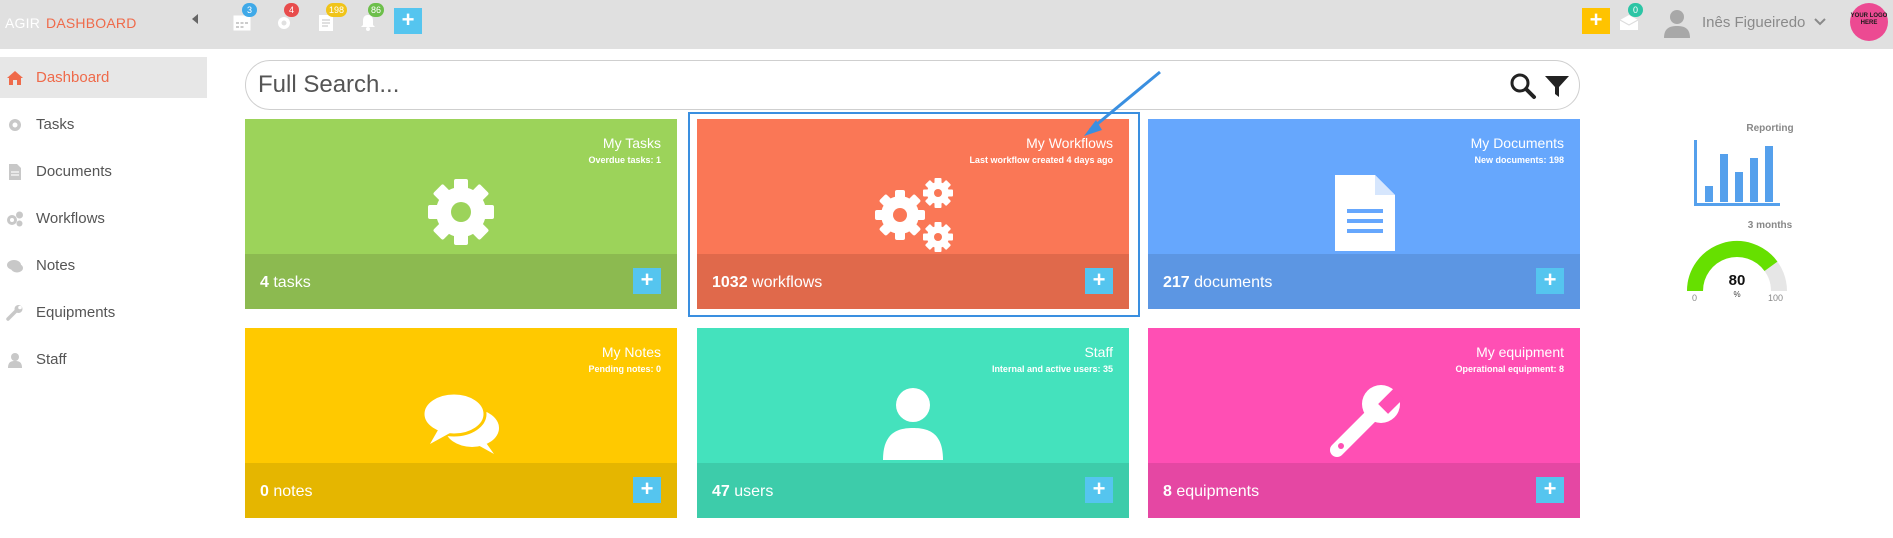 This screenshot has height=538, width=1893. What do you see at coordinates (1519, 160) in the screenshot?
I see `tile-subtitle: New documents: 198` at bounding box center [1519, 160].